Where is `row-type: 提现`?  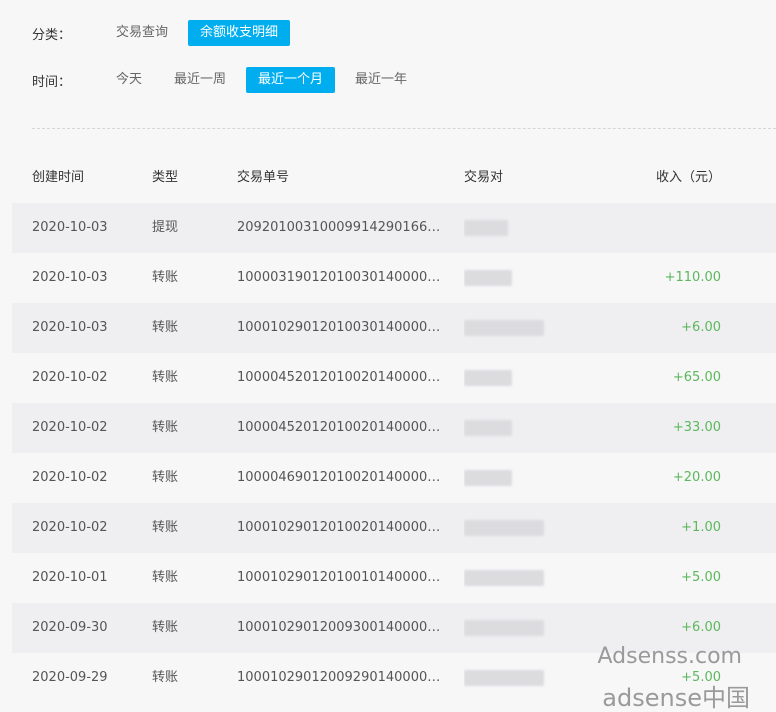 row-type: 提现 is located at coordinates (165, 227).